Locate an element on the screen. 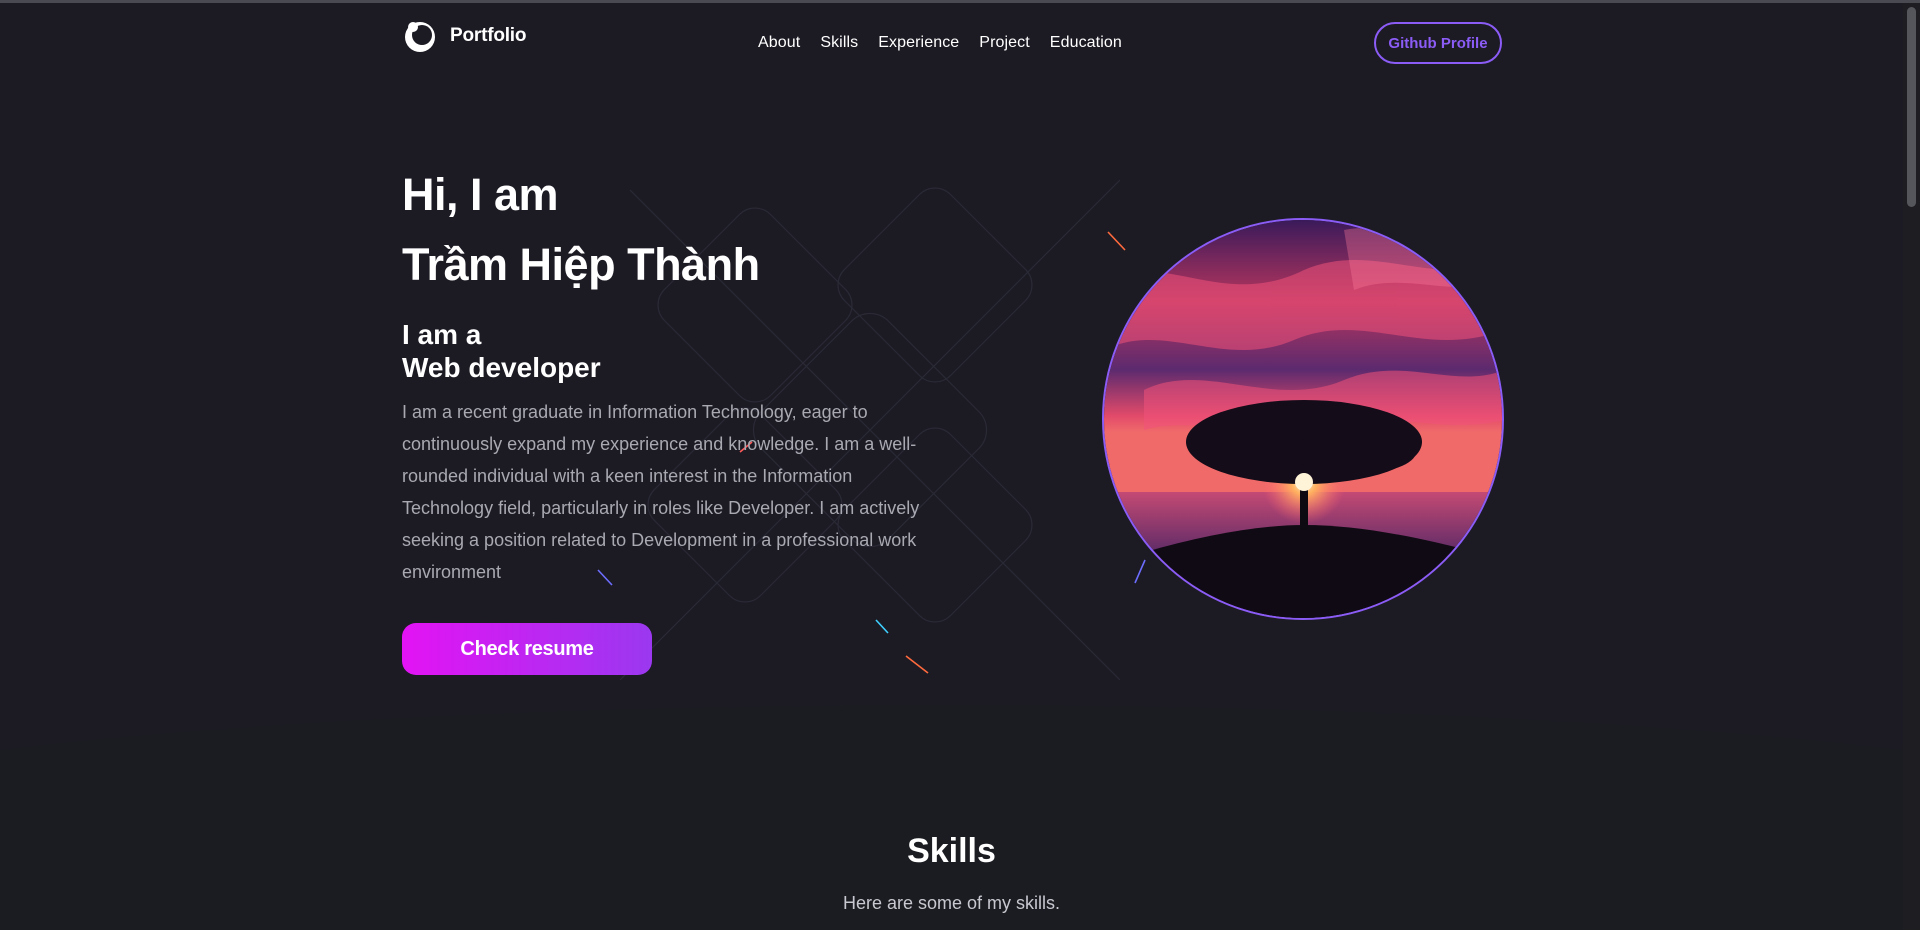  window-top-border is located at coordinates (960, 1).